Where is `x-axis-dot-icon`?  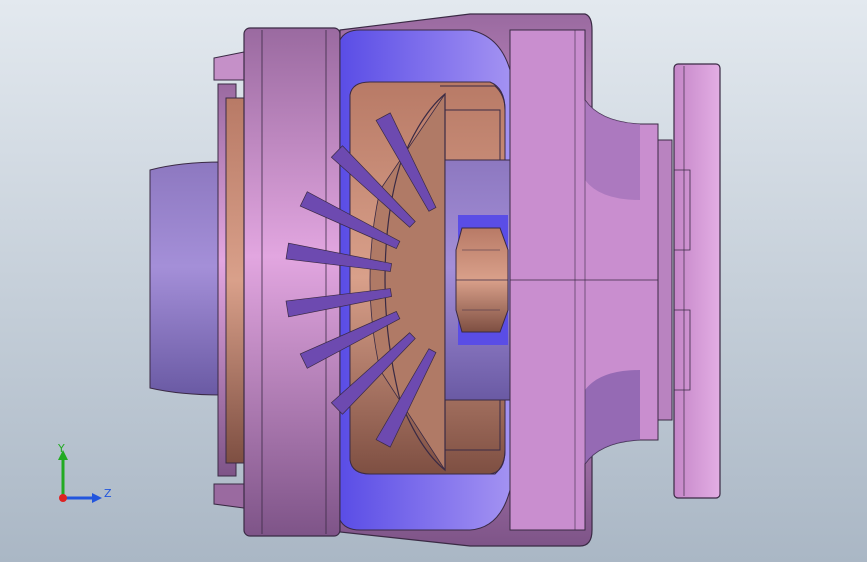
x-axis-dot-icon is located at coordinates (63, 498).